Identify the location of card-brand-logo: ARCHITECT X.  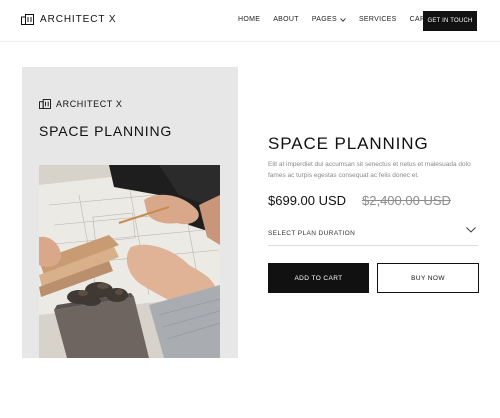
(80, 104).